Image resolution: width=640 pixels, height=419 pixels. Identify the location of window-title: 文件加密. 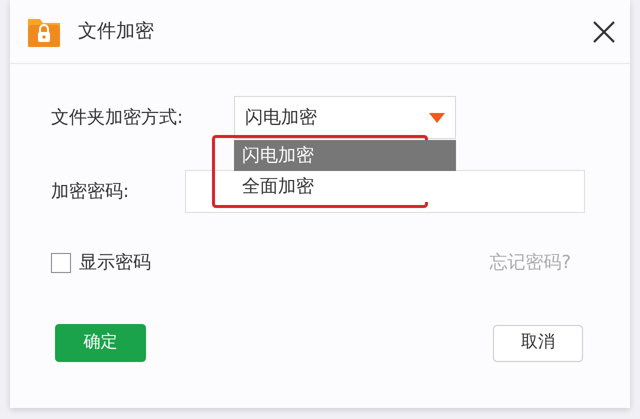
(116, 31).